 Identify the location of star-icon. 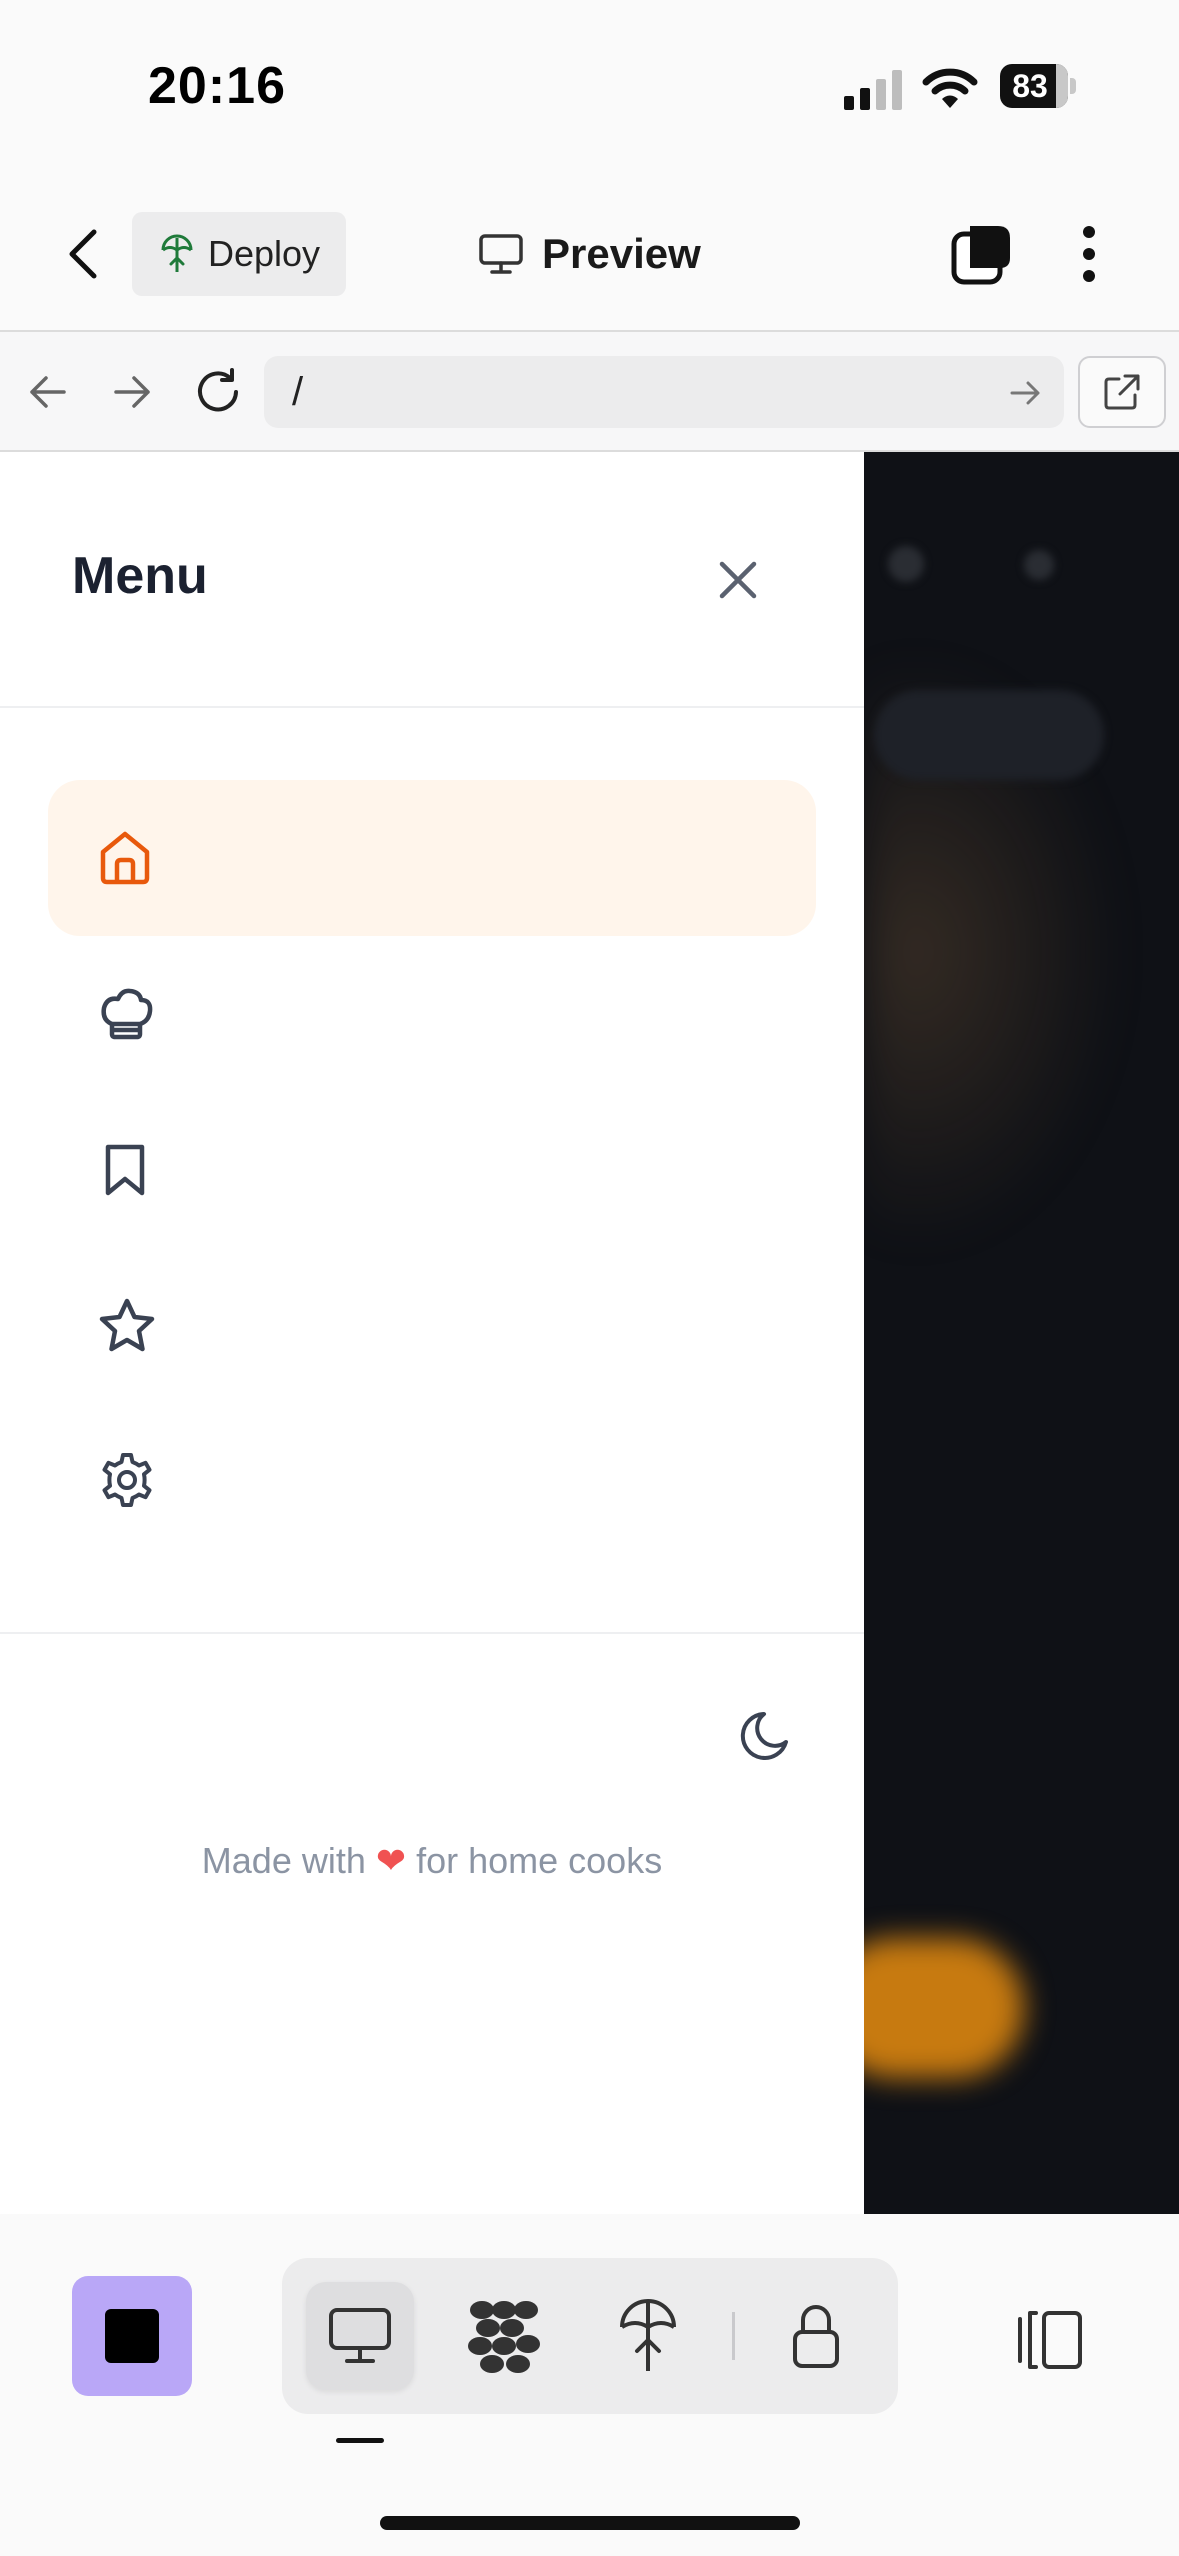
(127, 1326).